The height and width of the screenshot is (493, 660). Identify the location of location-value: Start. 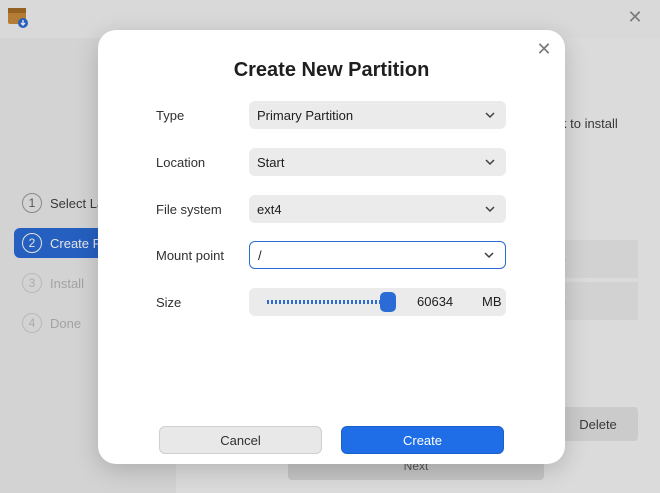
(271, 162).